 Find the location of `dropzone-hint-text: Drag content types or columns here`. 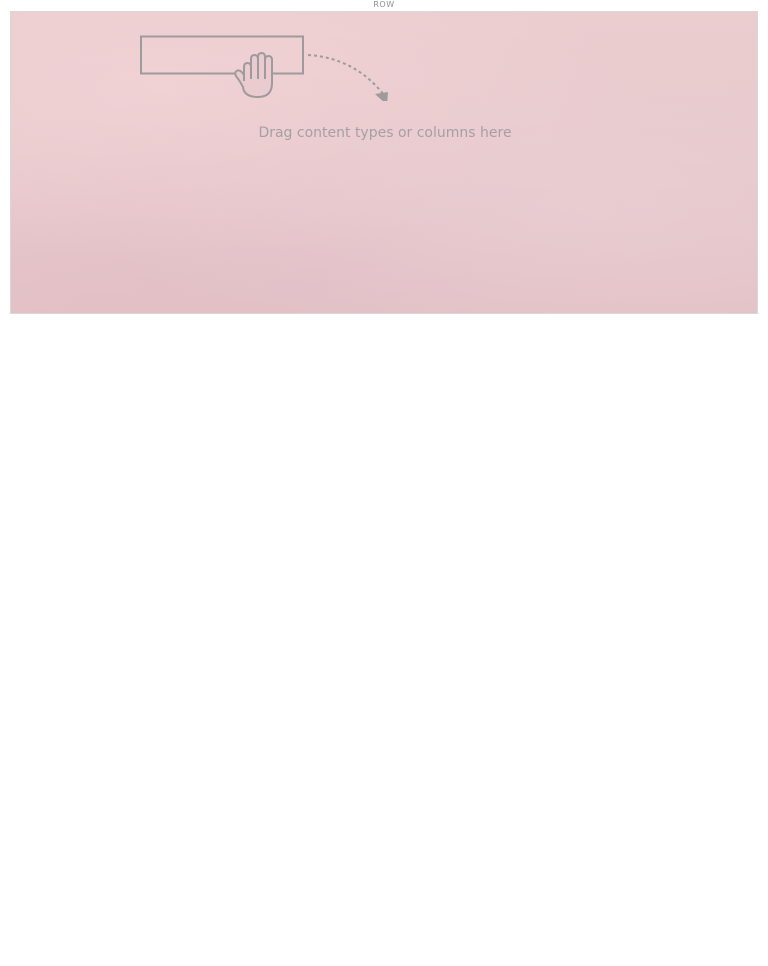

dropzone-hint-text: Drag content types or columns here is located at coordinates (385, 133).